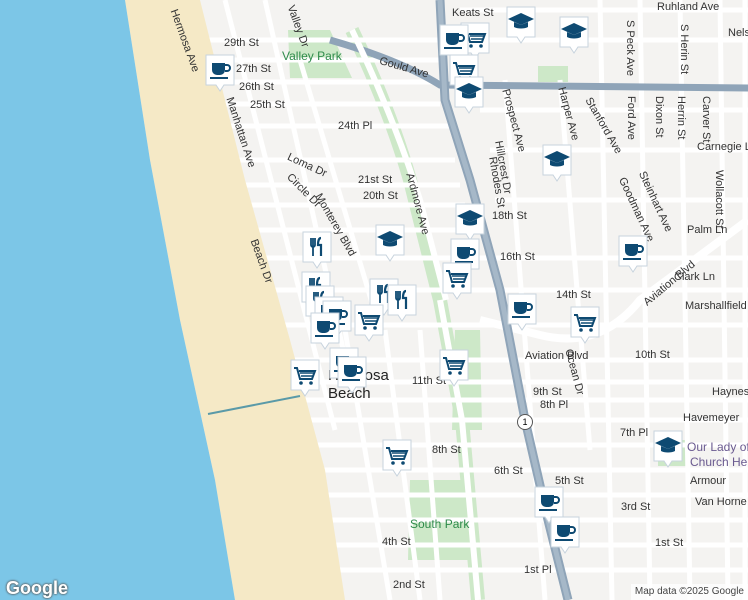 Image resolution: width=748 pixels, height=600 pixels. What do you see at coordinates (573, 295) in the screenshot?
I see `street-label: 14th St` at bounding box center [573, 295].